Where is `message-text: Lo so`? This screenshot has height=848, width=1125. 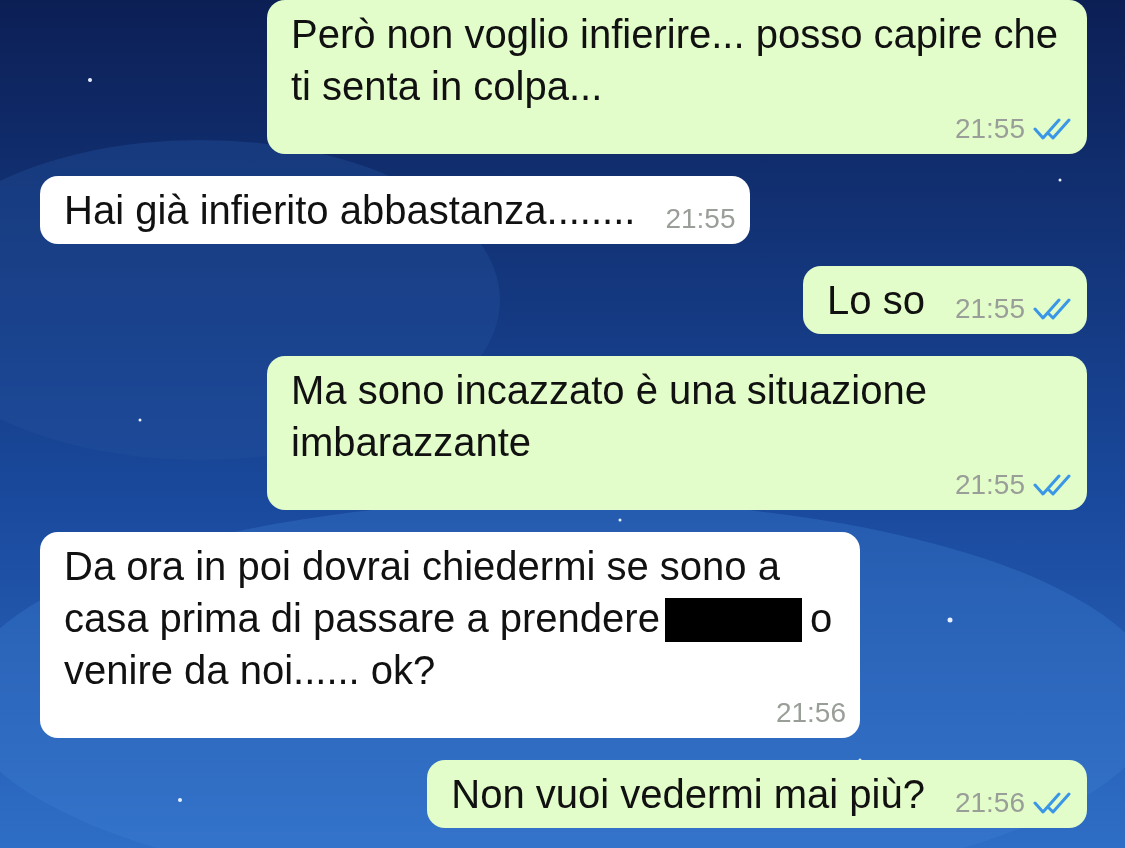 message-text: Lo so is located at coordinates (876, 300).